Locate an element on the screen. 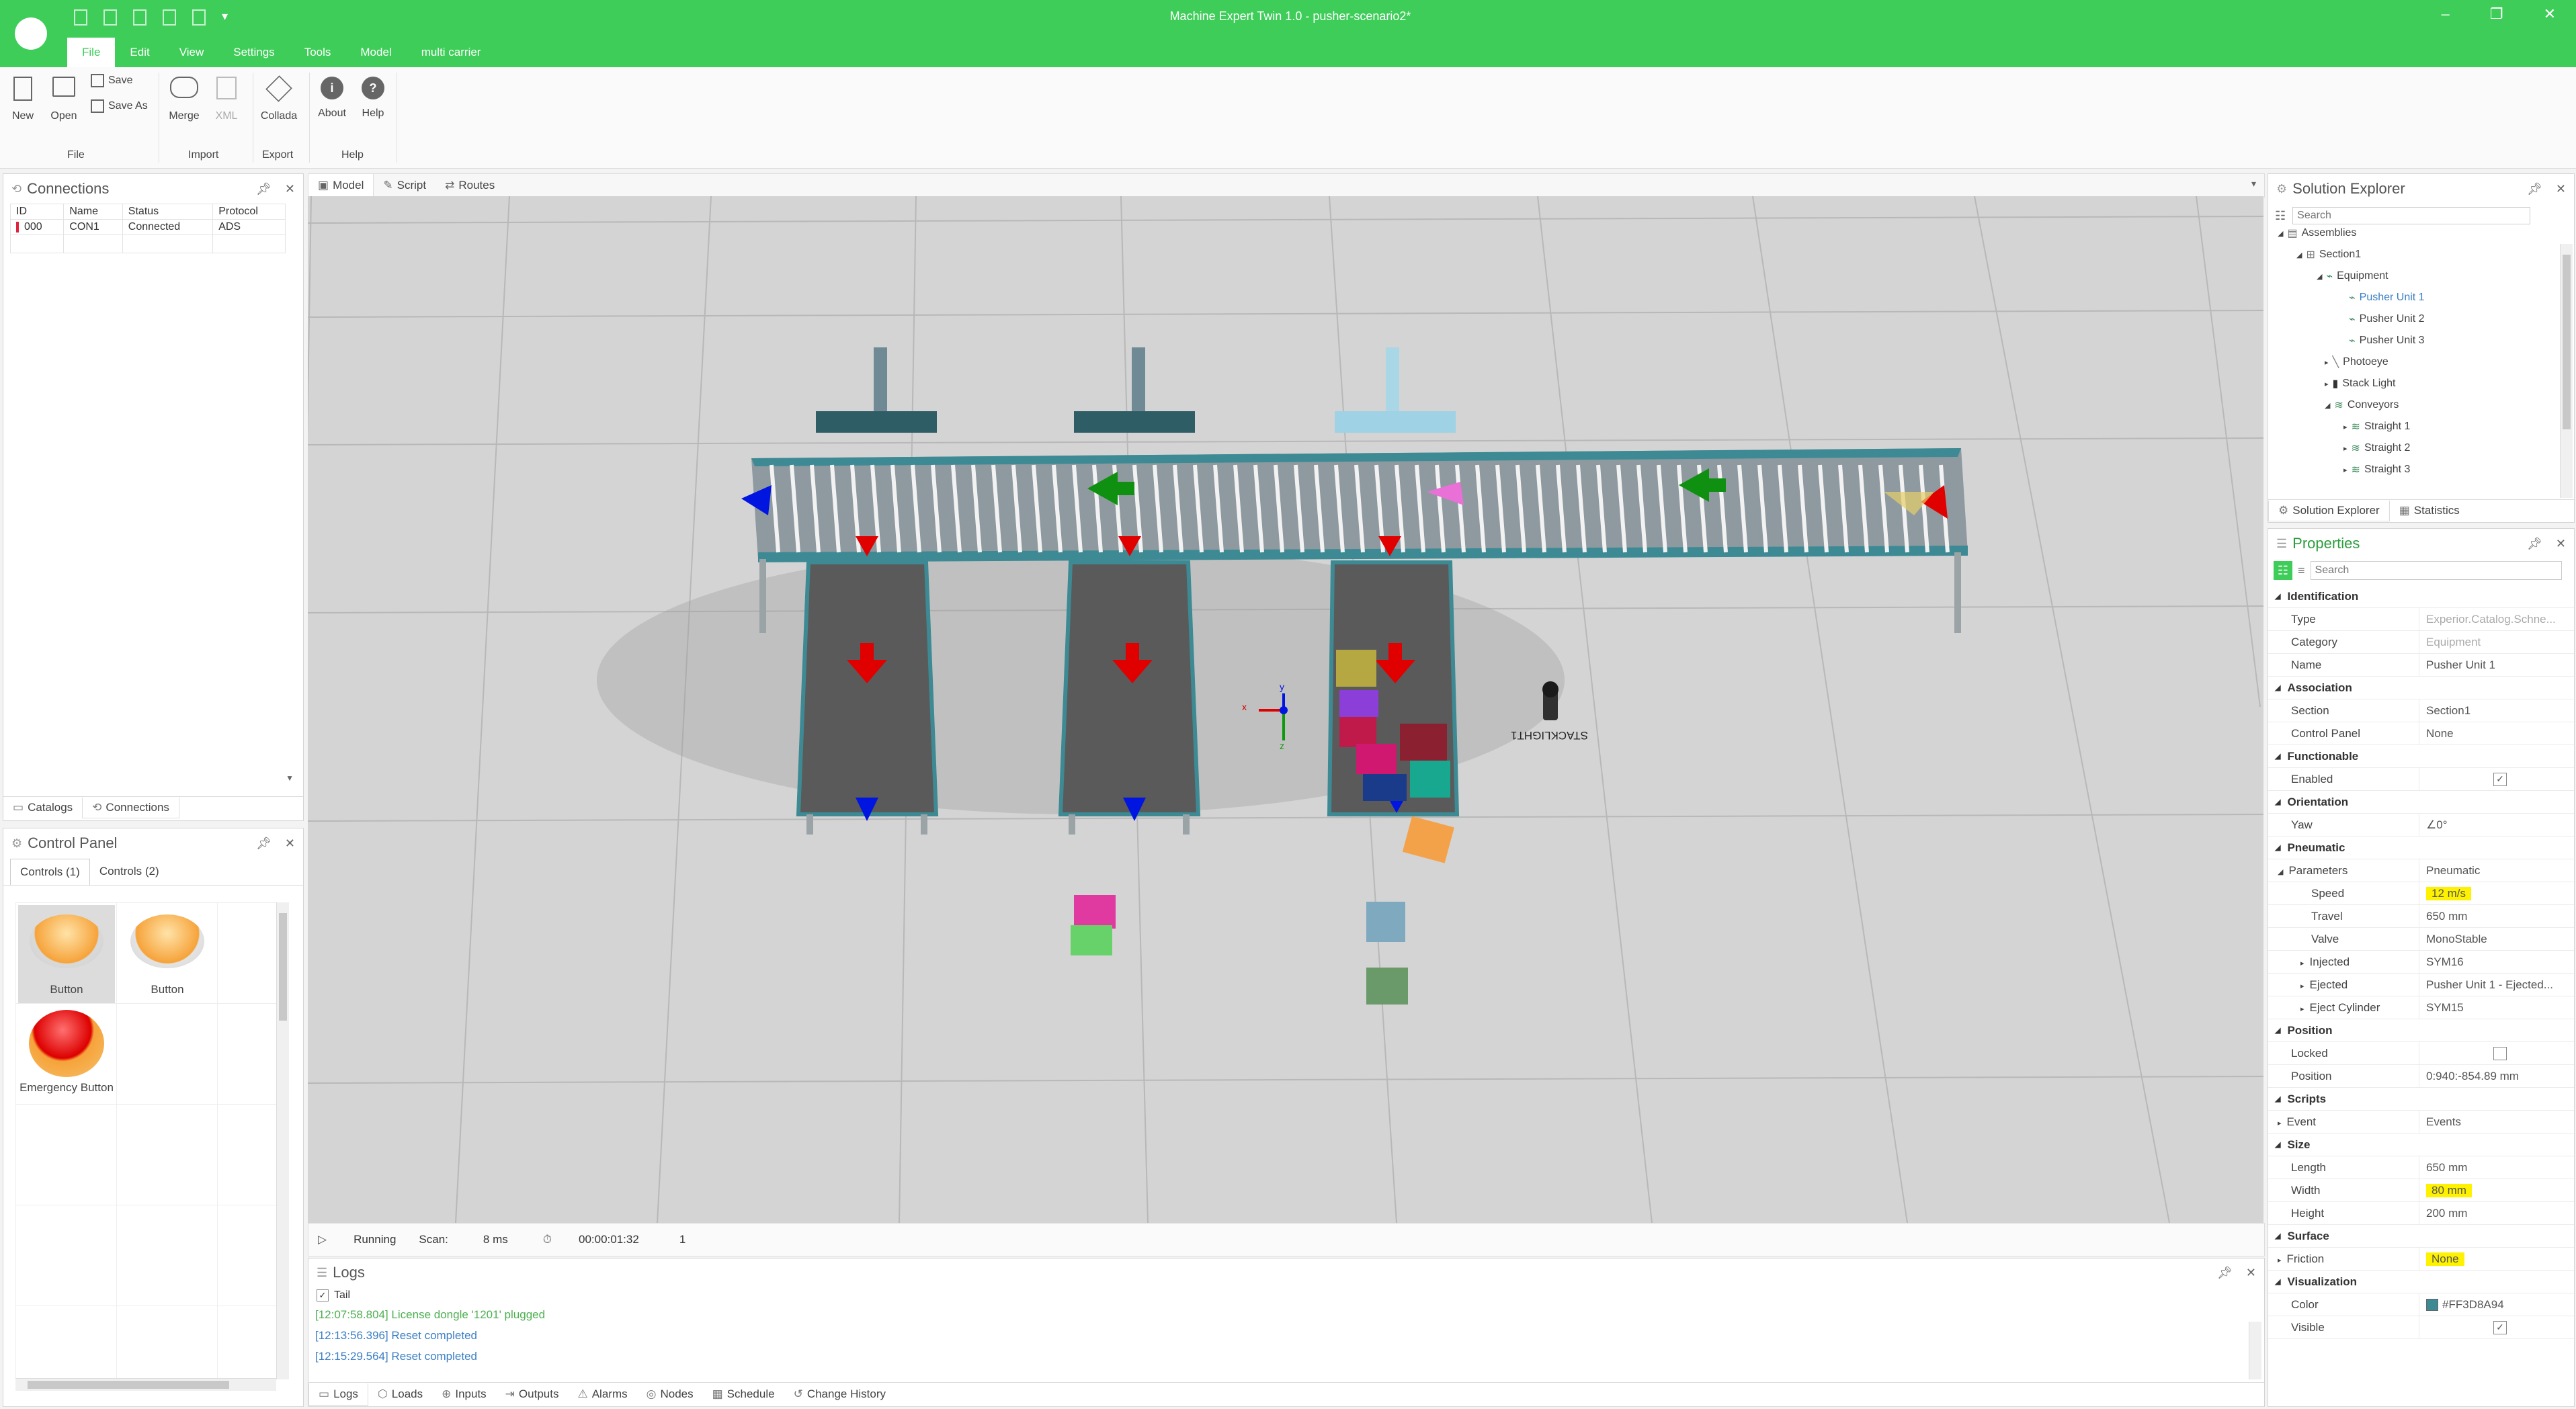 The image size is (2576, 1409). menu-settings: Settings is located at coordinates (254, 52).